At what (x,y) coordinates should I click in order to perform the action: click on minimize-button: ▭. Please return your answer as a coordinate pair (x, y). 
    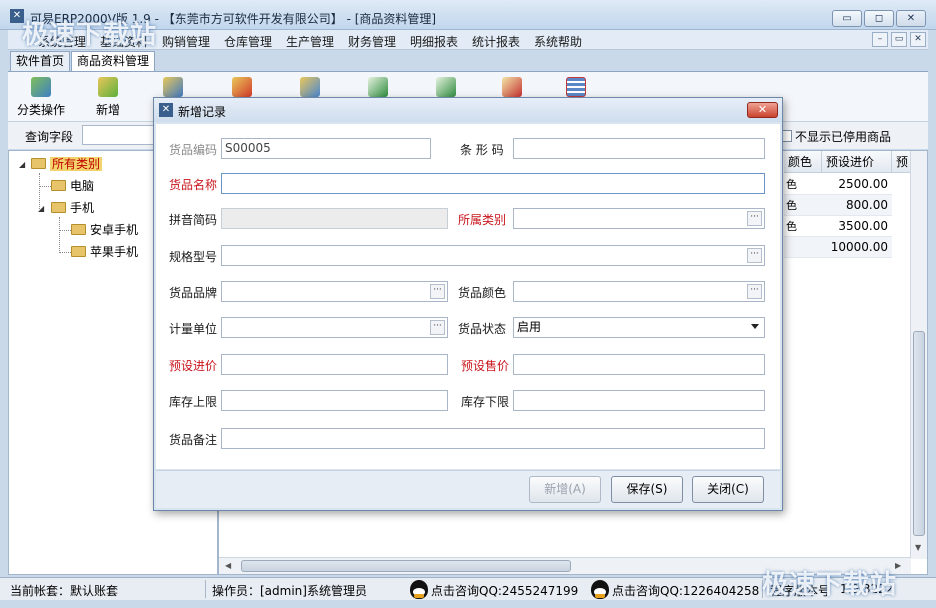
    Looking at the image, I should click on (847, 18).